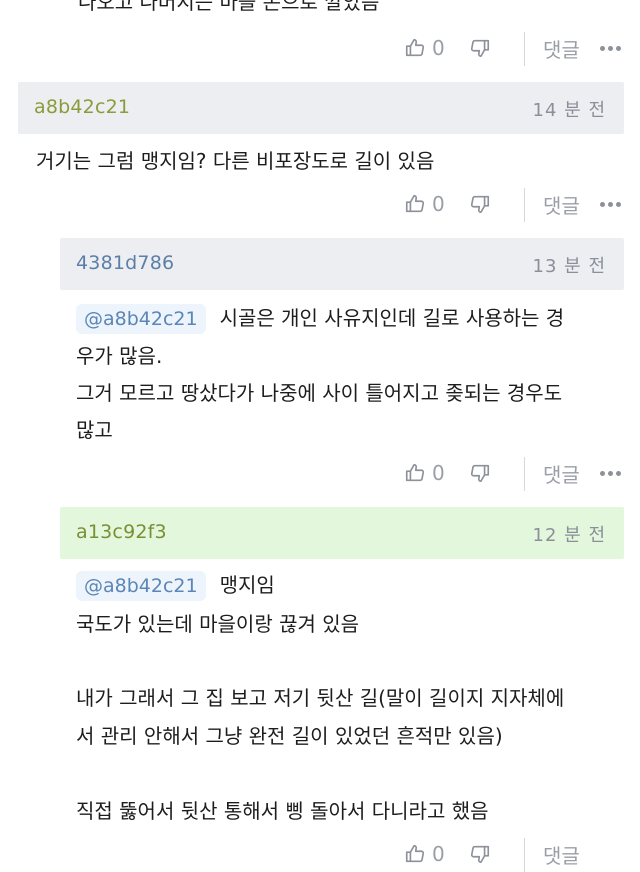 The height and width of the screenshot is (872, 640). Describe the element at coordinates (94, 430) in the screenshot. I see `comment-body-line: 많고` at that location.